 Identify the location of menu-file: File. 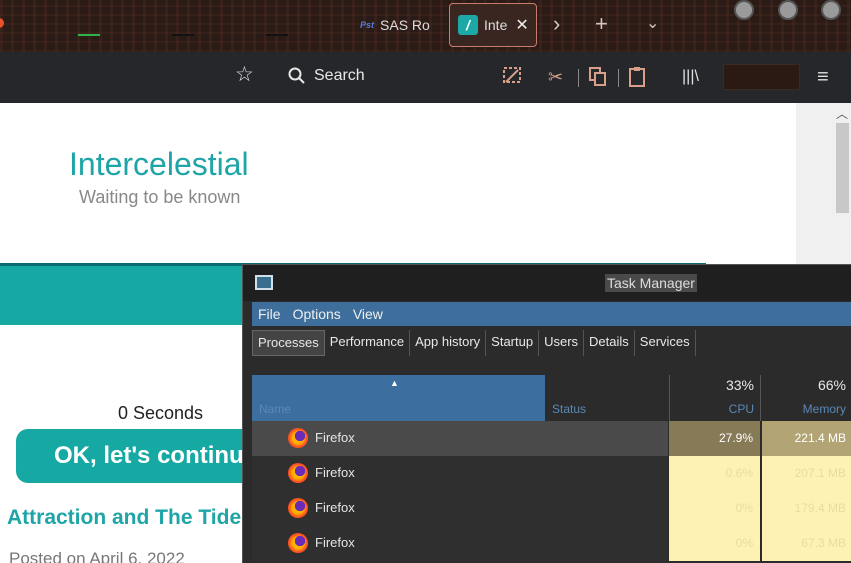
(269, 314).